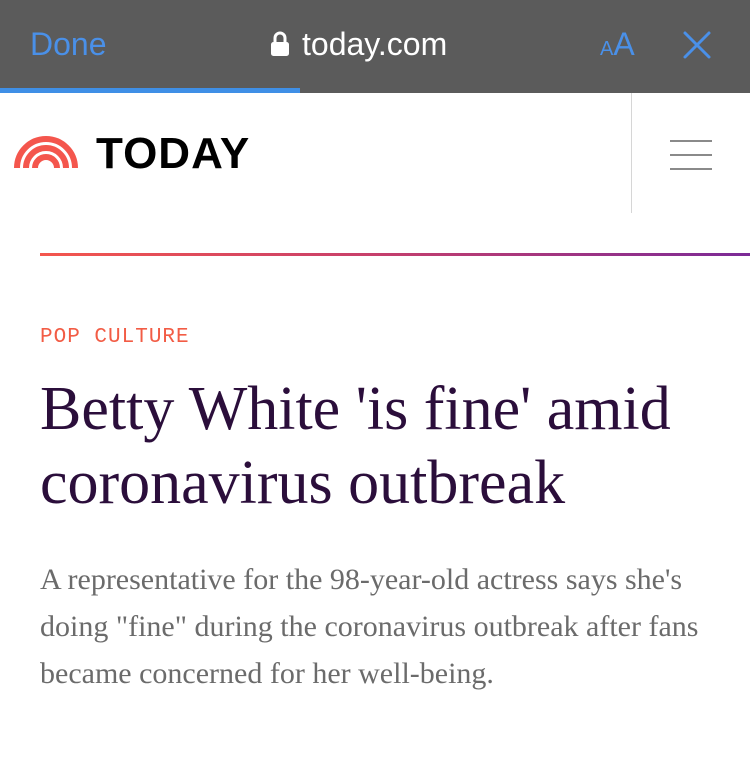 The width and height of the screenshot is (750, 771). I want to click on hamburger-menu-icon, so click(691, 161).